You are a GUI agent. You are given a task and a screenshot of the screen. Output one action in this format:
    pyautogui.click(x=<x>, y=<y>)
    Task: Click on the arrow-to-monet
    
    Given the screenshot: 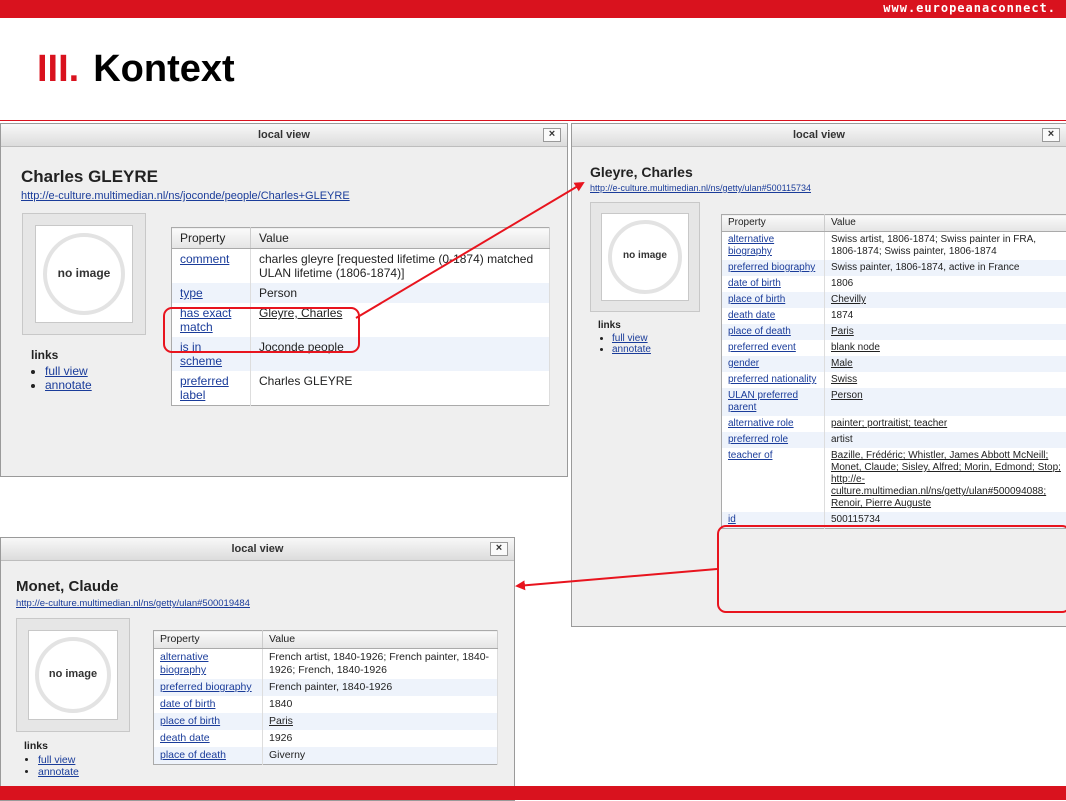 What is the action you would take?
    pyautogui.click(x=617, y=577)
    